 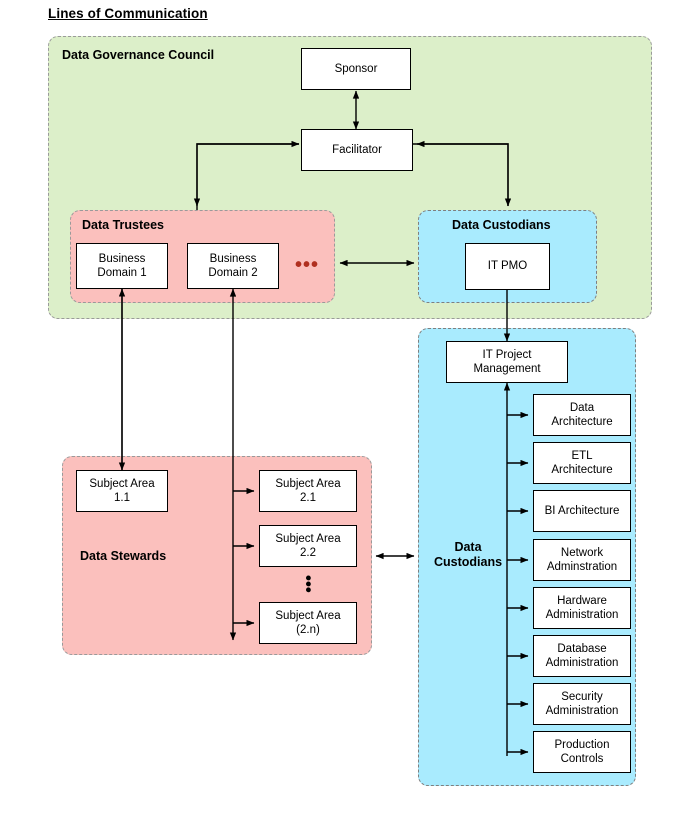 I want to click on node-subject-area-2-n: Subject Area (2.n), so click(x=308, y=623).